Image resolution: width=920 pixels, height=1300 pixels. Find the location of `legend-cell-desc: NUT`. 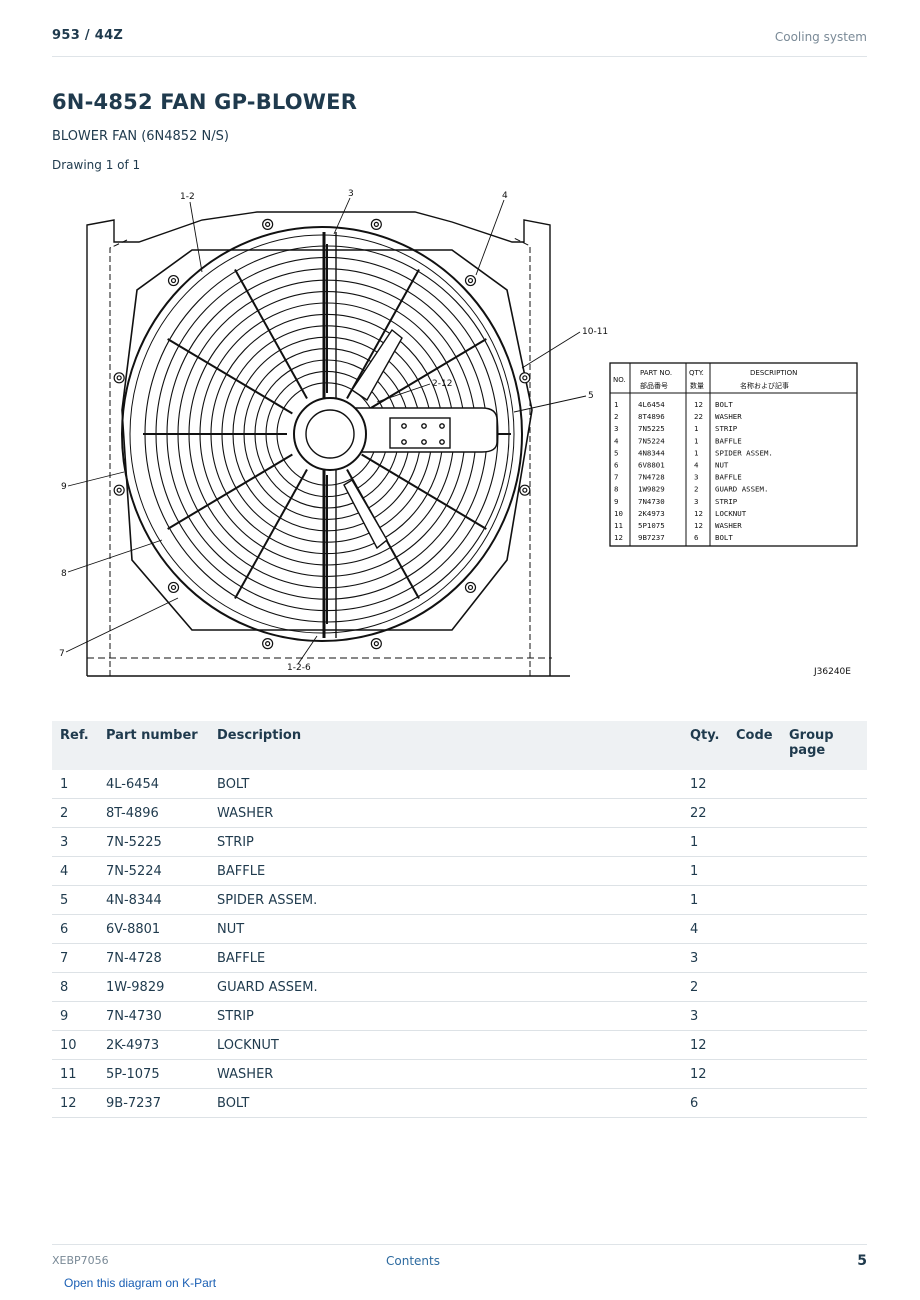

legend-cell-desc: NUT is located at coordinates (722, 465).